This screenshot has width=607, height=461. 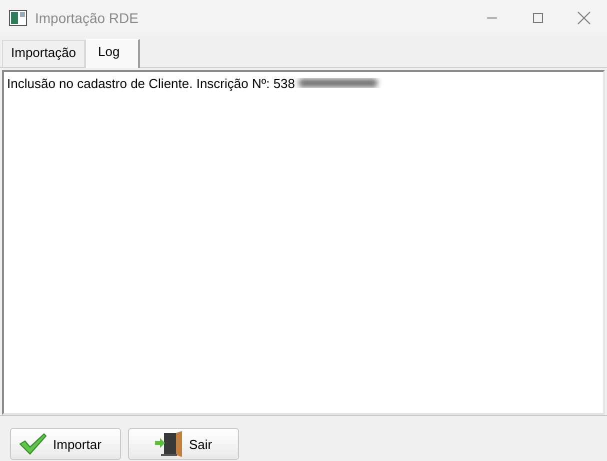 What do you see at coordinates (33, 444) in the screenshot?
I see `checkmark-icon` at bounding box center [33, 444].